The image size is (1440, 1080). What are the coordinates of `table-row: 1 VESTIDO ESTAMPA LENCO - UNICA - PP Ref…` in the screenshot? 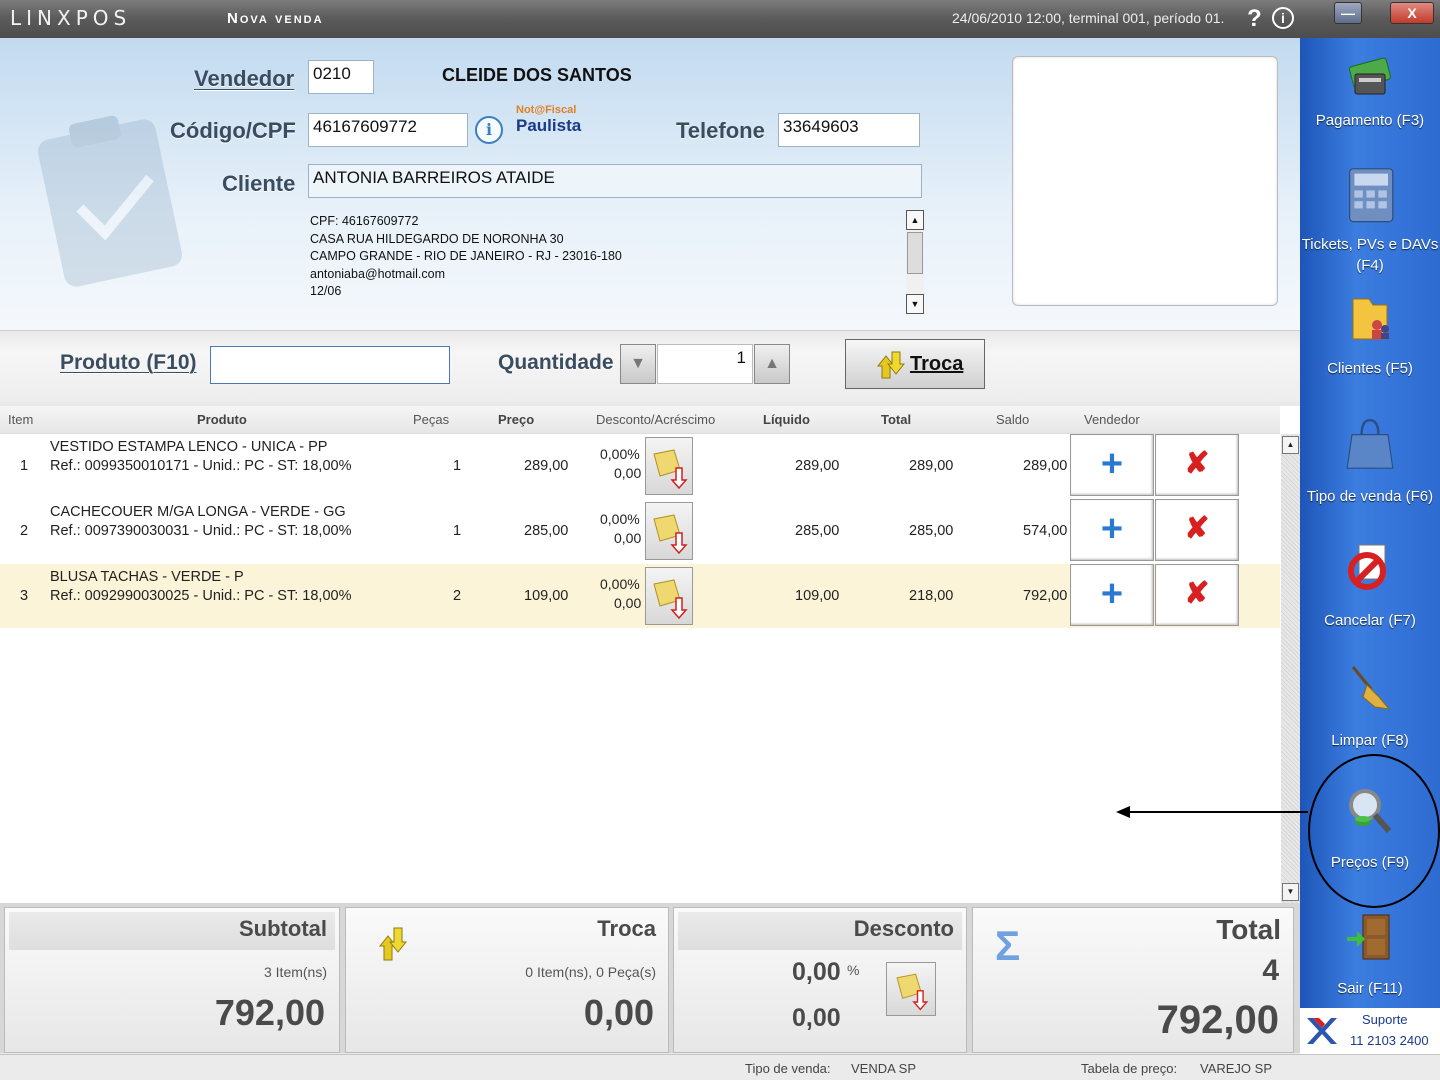 It's located at (640, 466).